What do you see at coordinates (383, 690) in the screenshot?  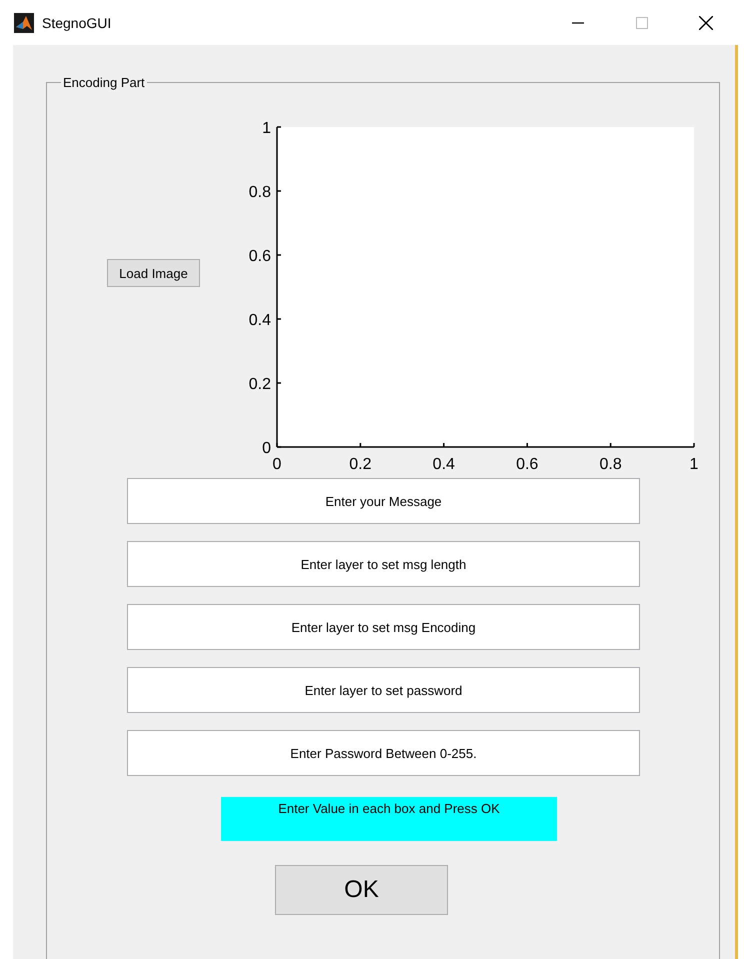 I see `input-field: Enter layer to set password` at bounding box center [383, 690].